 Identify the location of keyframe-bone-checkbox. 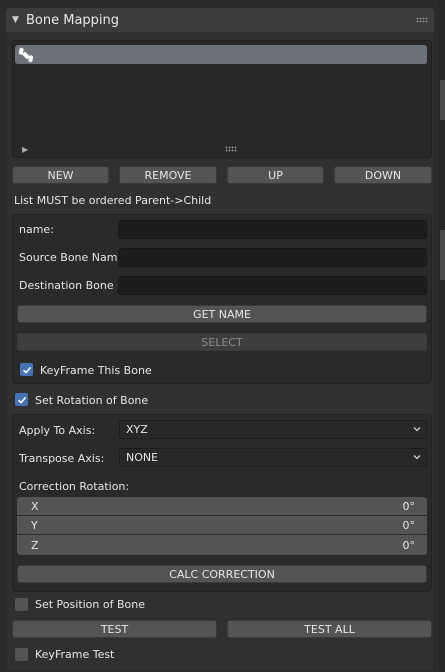
(26, 369).